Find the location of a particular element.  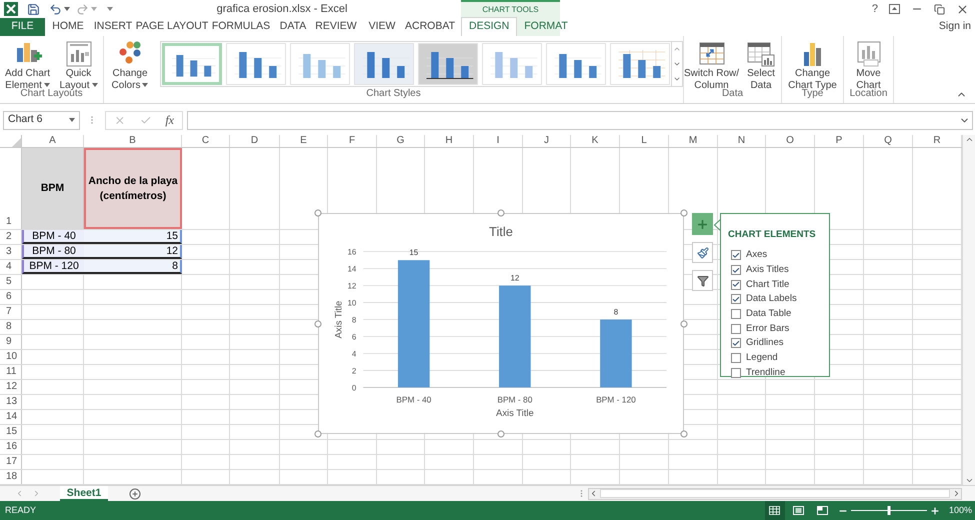

ribbon-tab: PAGE LAYOUT is located at coordinates (172, 27).